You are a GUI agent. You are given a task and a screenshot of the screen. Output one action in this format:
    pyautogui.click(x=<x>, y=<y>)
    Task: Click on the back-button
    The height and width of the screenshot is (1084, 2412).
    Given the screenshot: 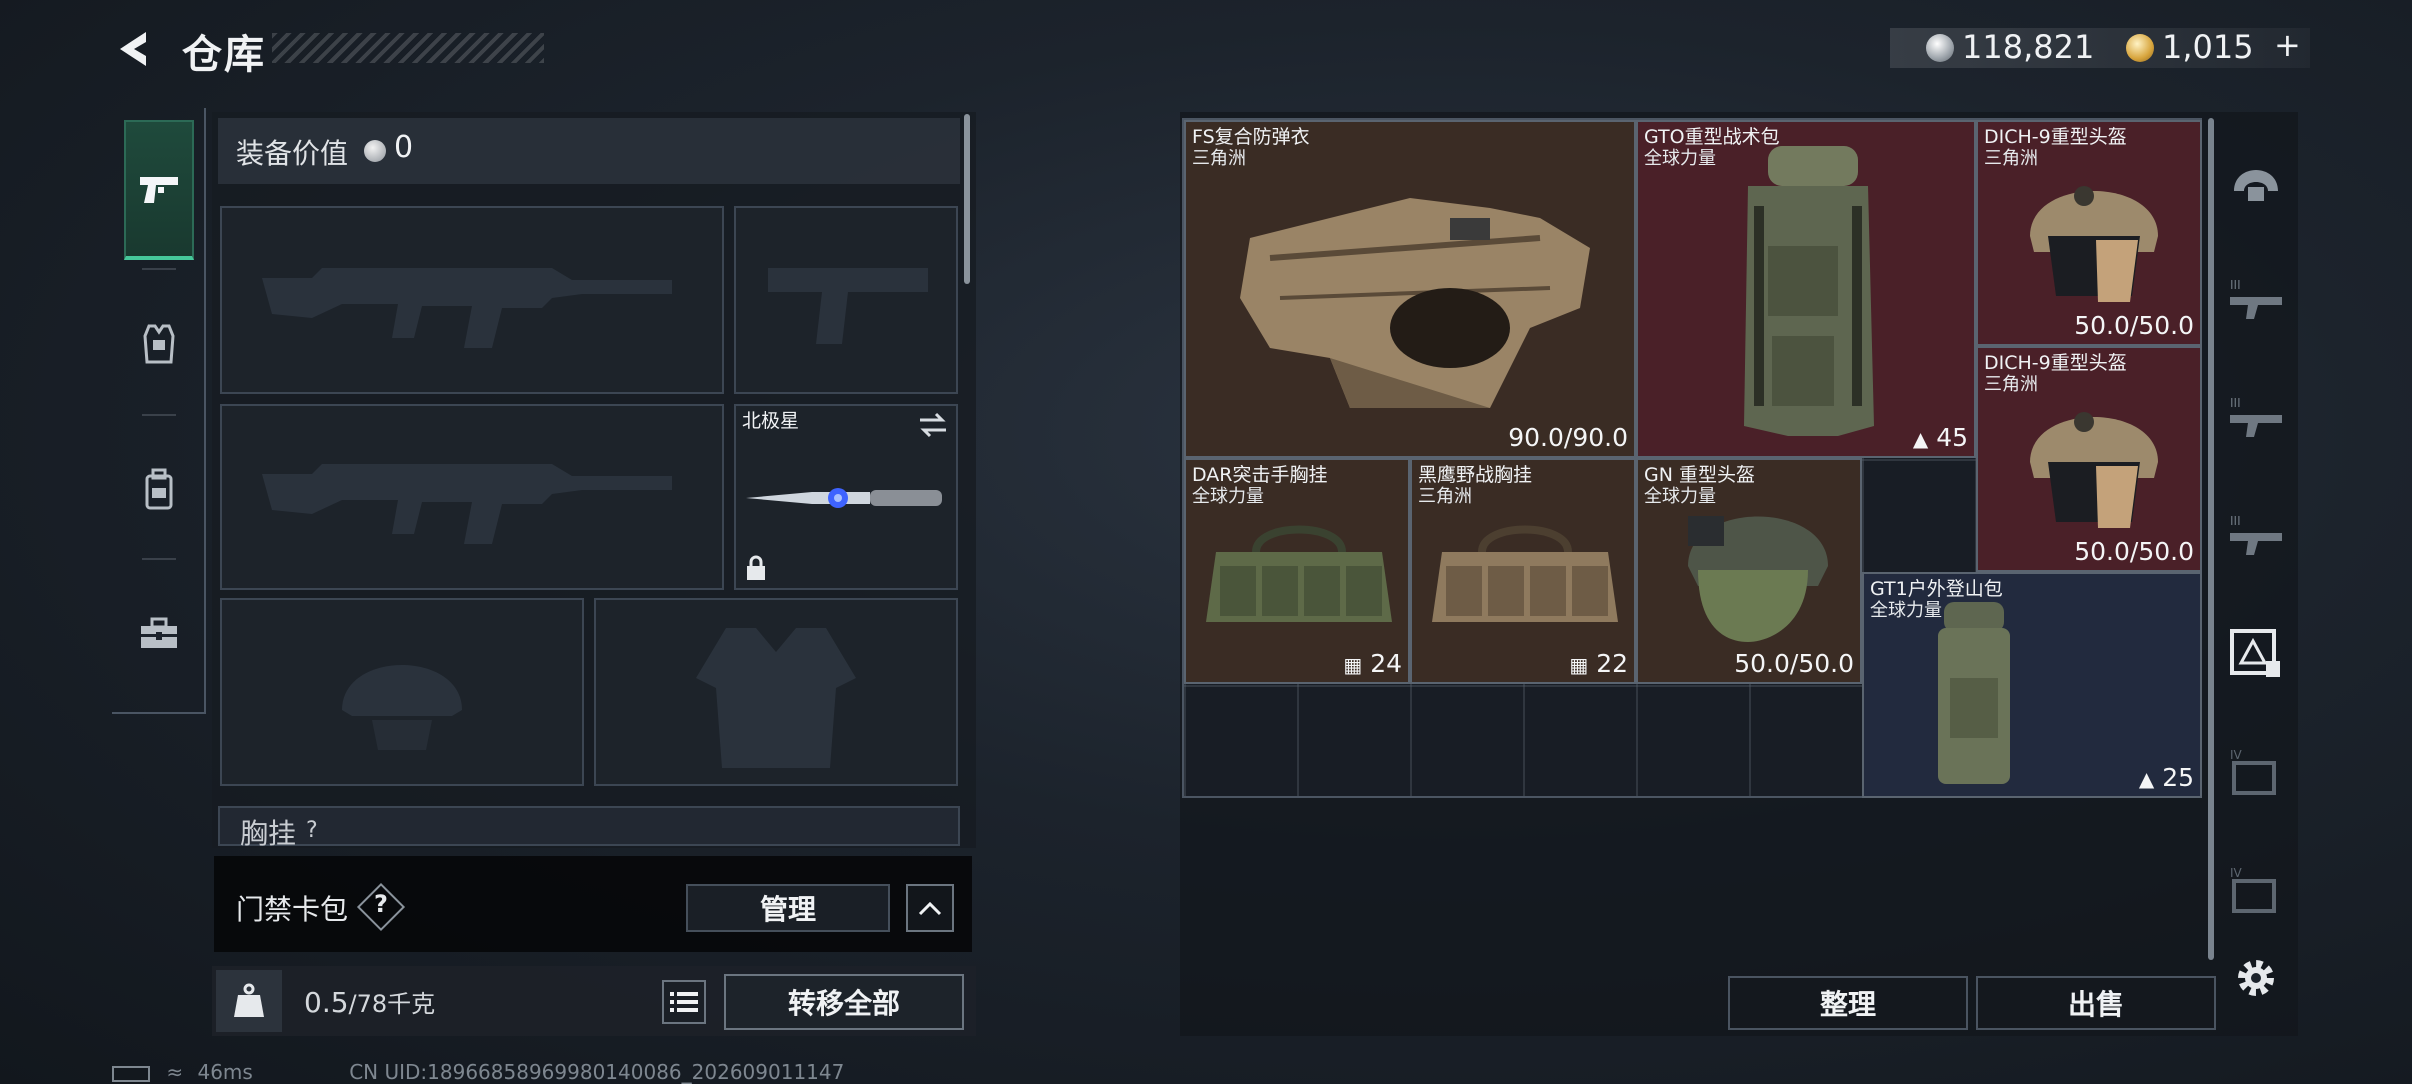 What is the action you would take?
    pyautogui.click(x=135, y=49)
    